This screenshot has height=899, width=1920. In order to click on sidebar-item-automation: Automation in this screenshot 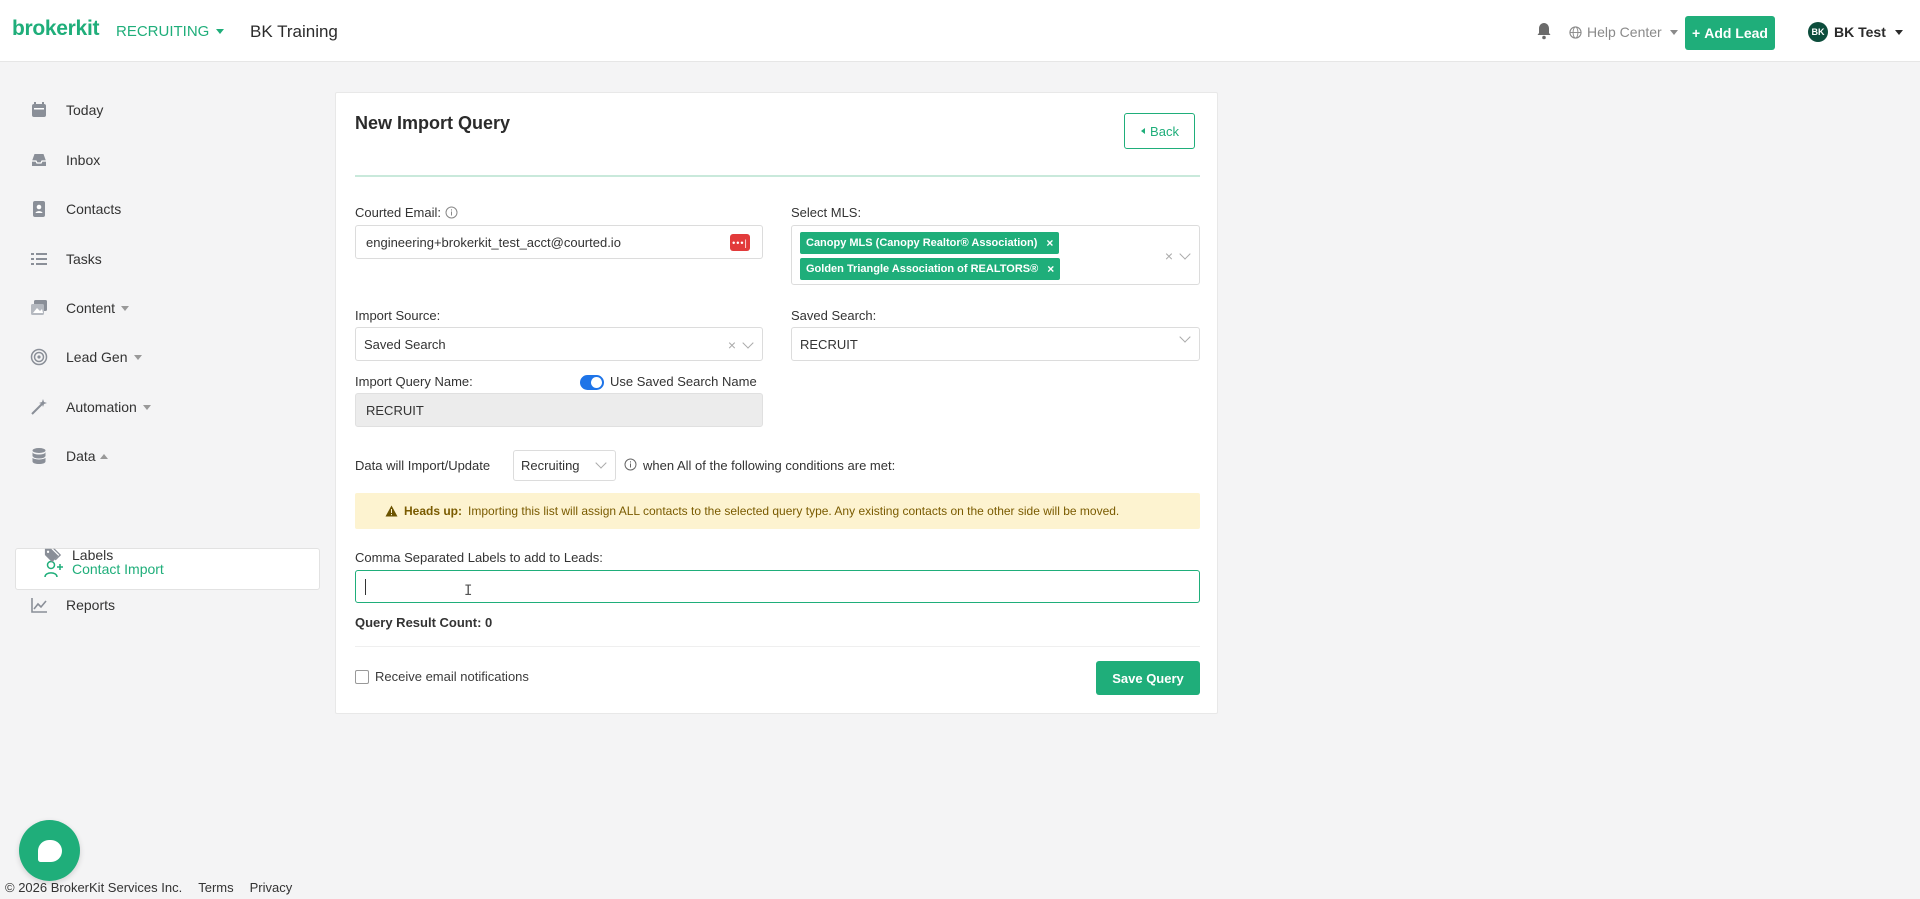, I will do `click(90, 407)`.